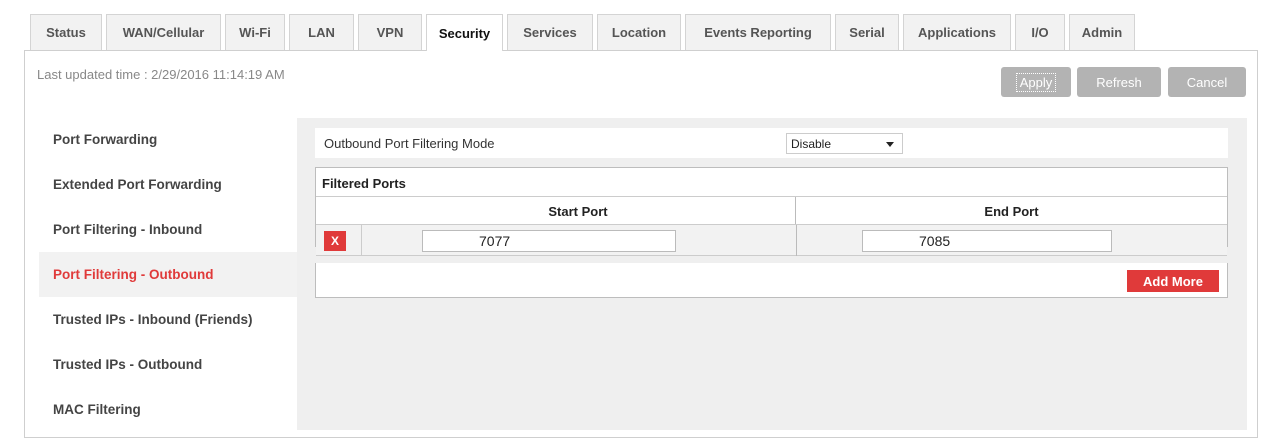  I want to click on tab-label: I/O, so click(1040, 32).